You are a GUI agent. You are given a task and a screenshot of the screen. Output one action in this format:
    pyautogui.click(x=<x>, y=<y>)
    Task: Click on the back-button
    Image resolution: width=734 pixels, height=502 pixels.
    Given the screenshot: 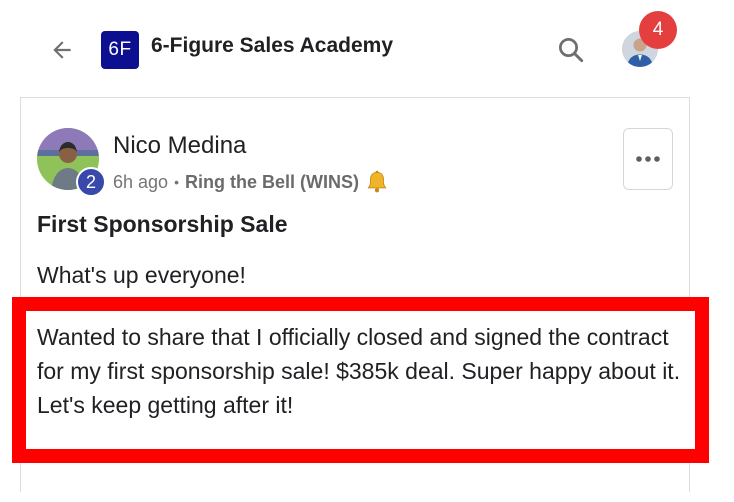 What is the action you would take?
    pyautogui.click(x=62, y=50)
    